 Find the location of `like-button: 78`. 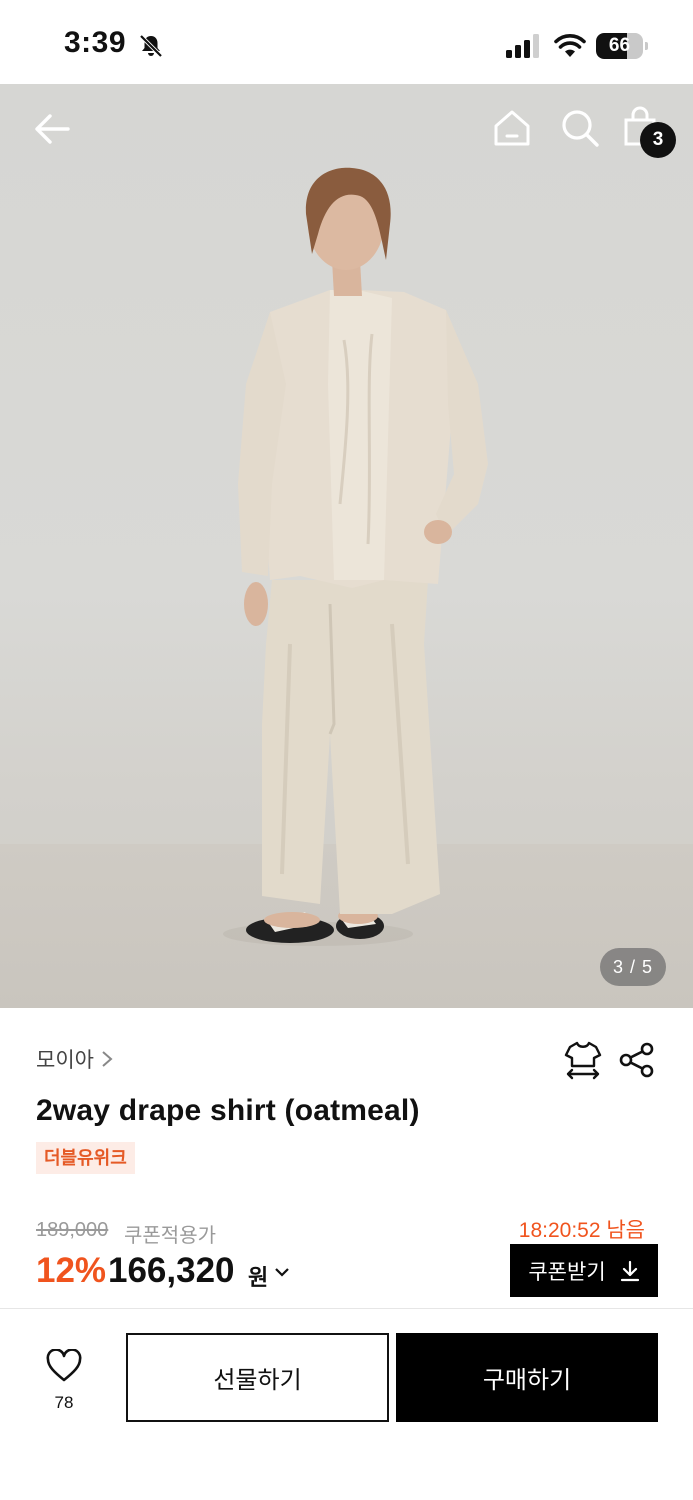

like-button: 78 is located at coordinates (64, 1384).